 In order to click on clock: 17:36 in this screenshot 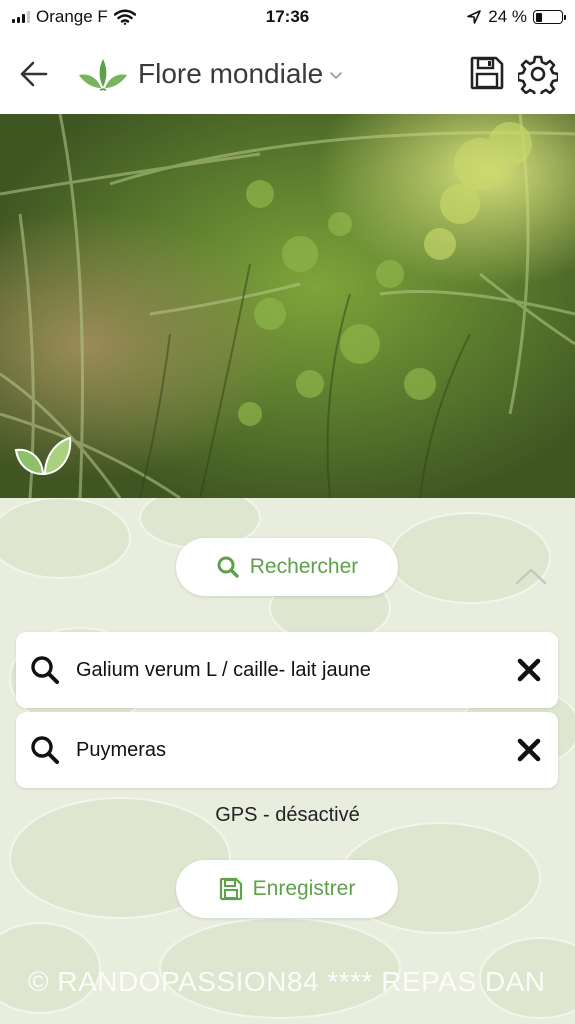, I will do `click(287, 16)`.